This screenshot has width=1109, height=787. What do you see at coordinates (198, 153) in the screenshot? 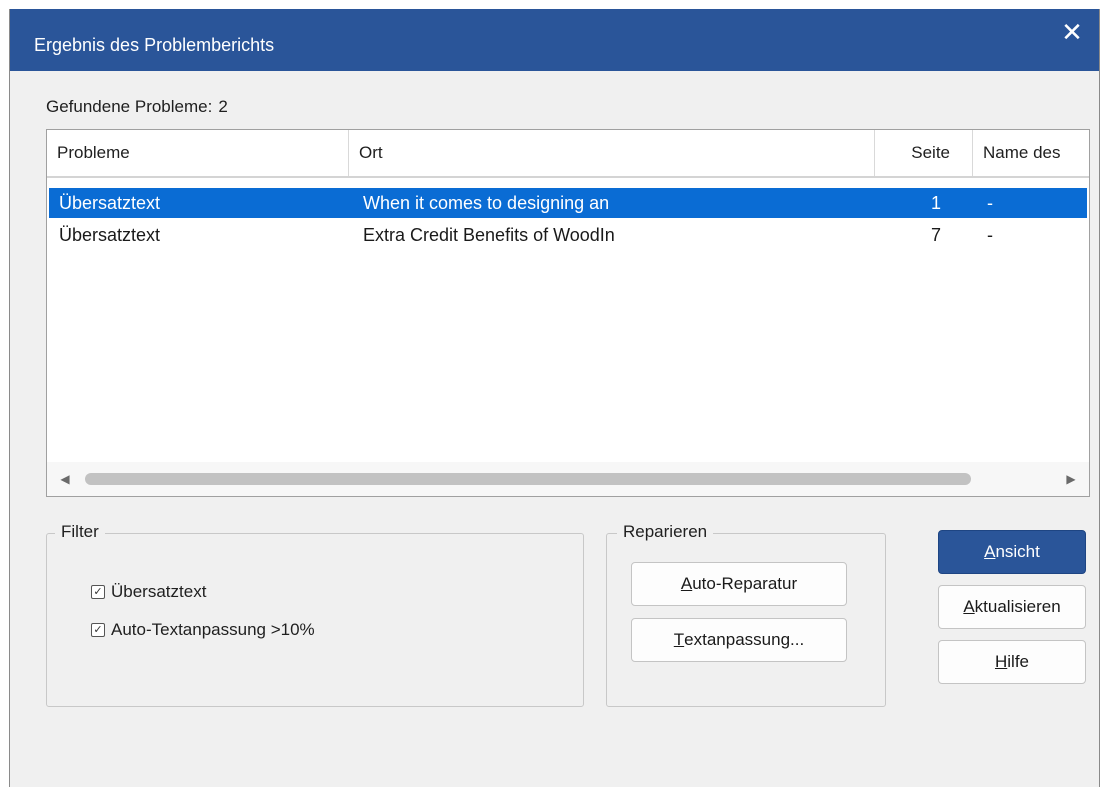
I see `column-header-probleme: Probleme` at bounding box center [198, 153].